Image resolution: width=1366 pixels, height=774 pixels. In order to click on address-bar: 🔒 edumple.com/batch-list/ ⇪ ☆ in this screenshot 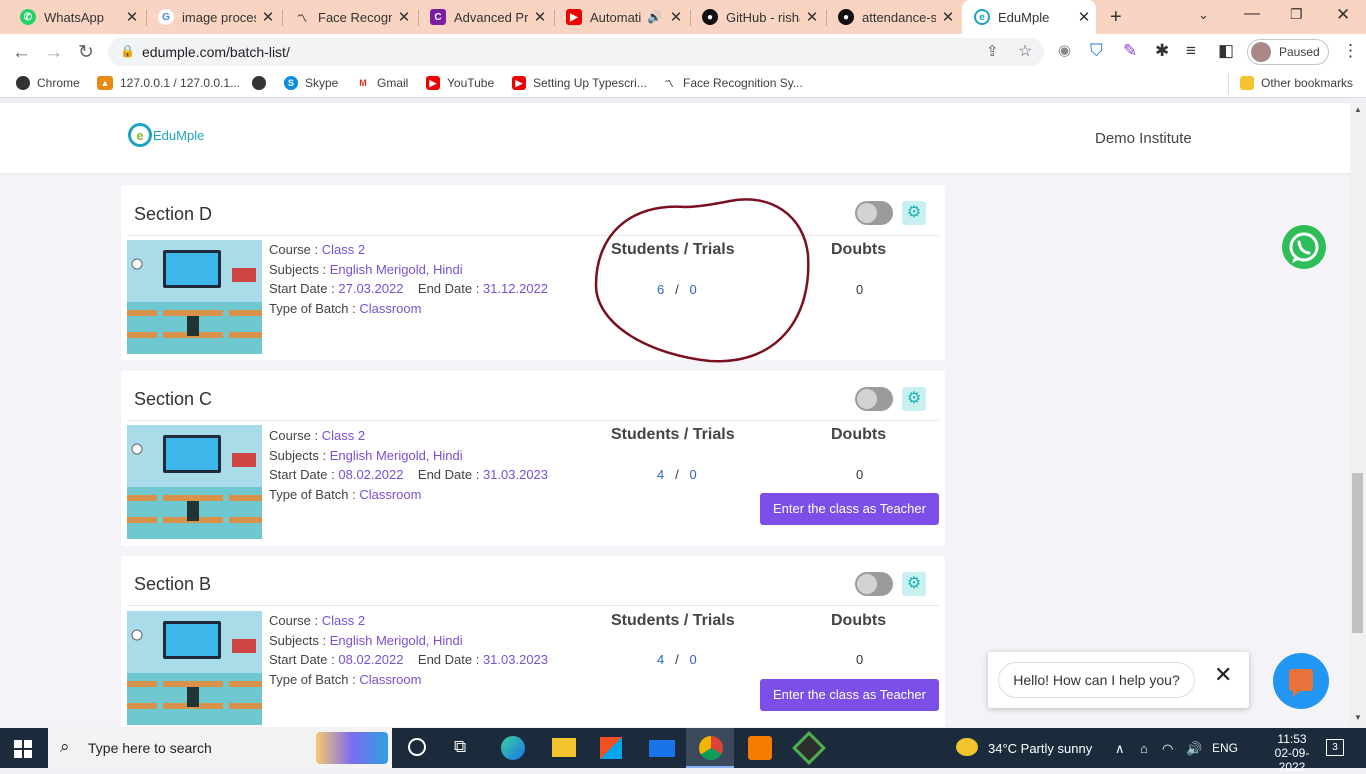, I will do `click(576, 52)`.